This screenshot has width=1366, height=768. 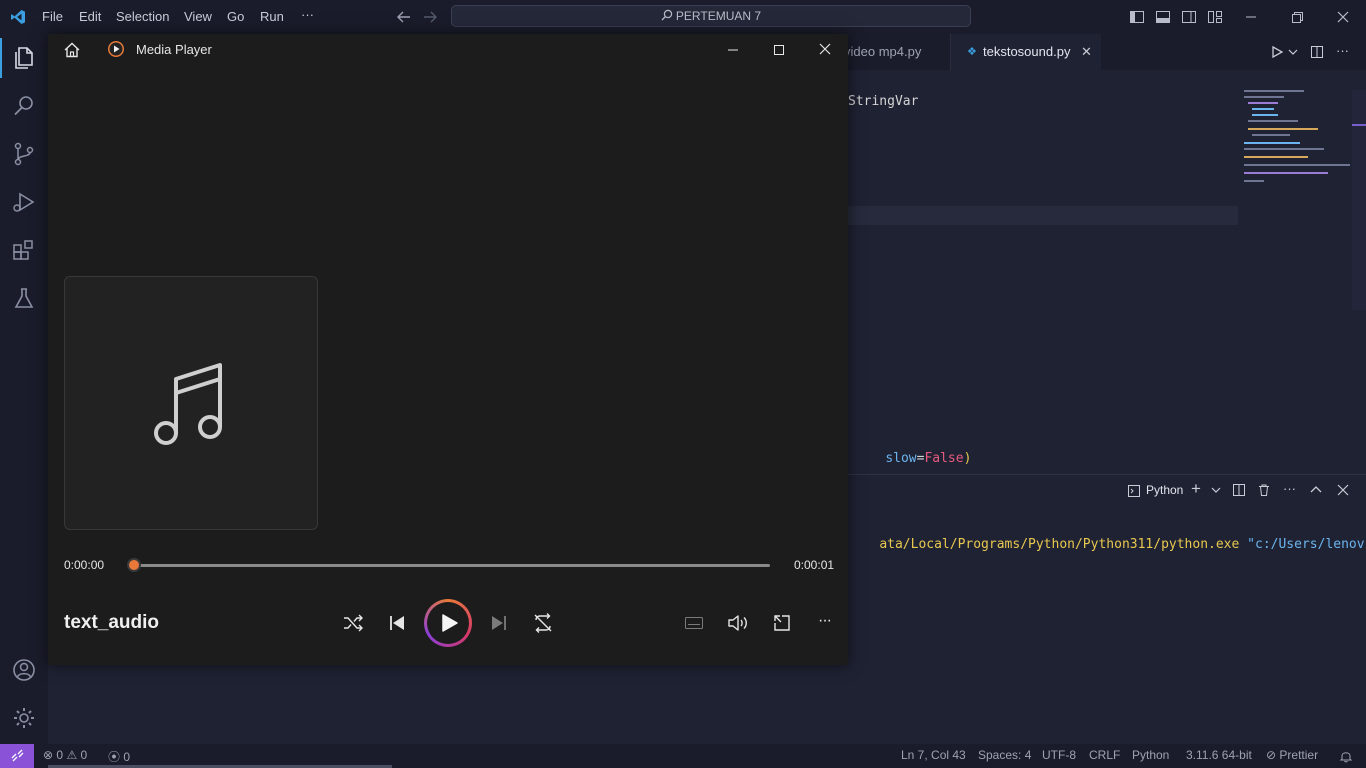 What do you see at coordinates (18, 17) in the screenshot?
I see `vscode-logo-icon` at bounding box center [18, 17].